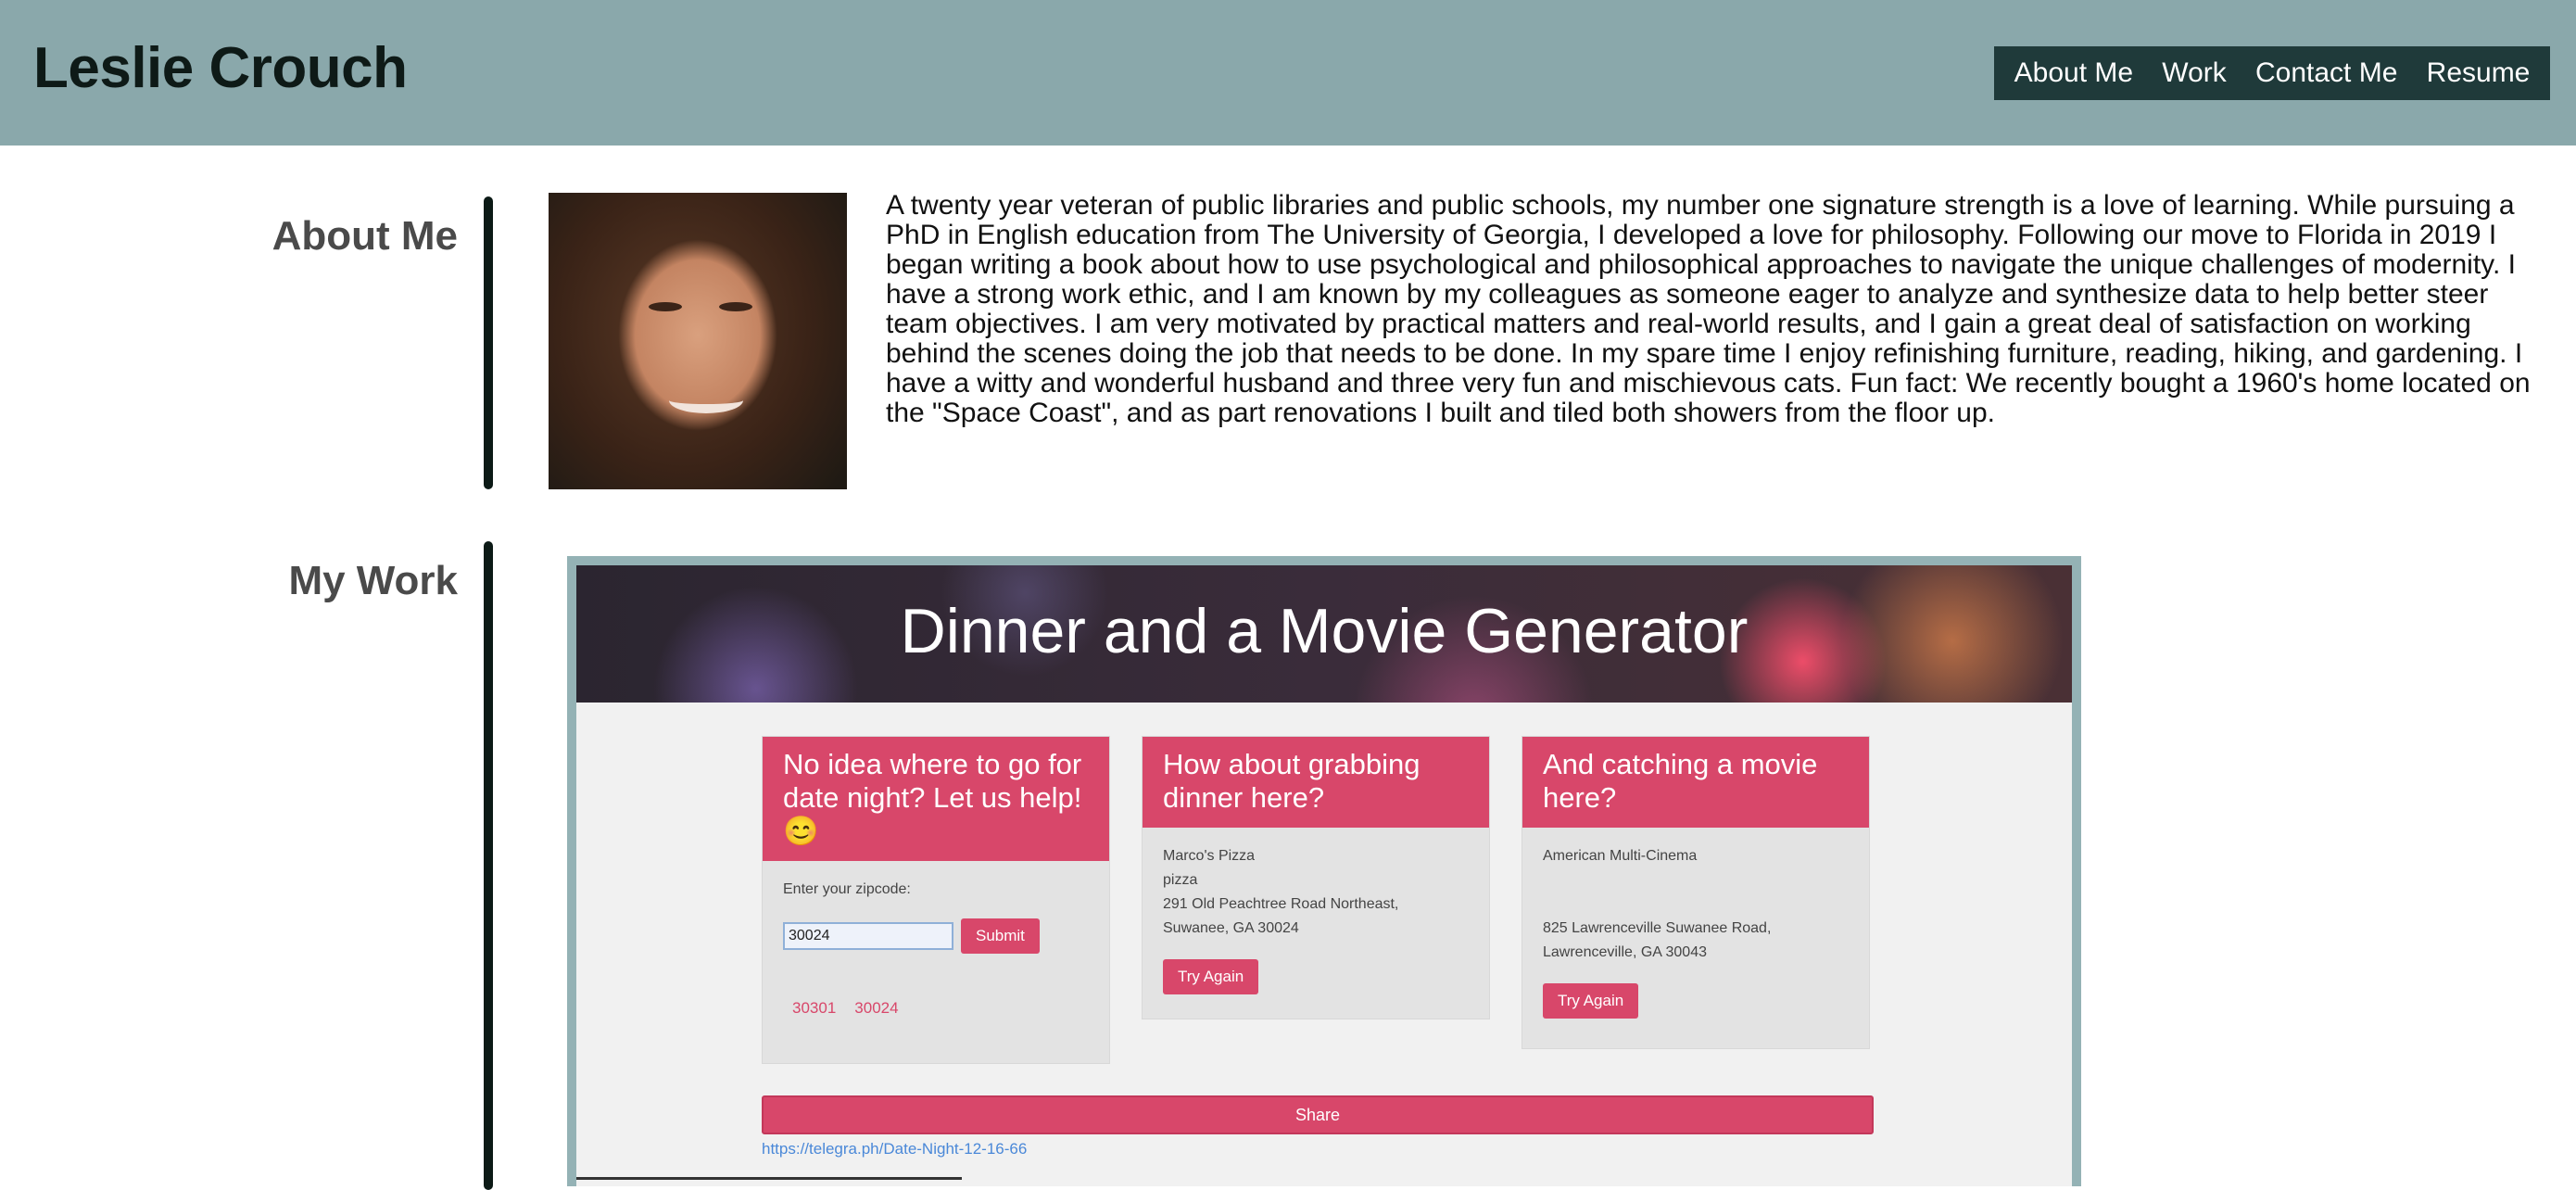  I want to click on recent-zipcode-link: 30024, so click(876, 1008).